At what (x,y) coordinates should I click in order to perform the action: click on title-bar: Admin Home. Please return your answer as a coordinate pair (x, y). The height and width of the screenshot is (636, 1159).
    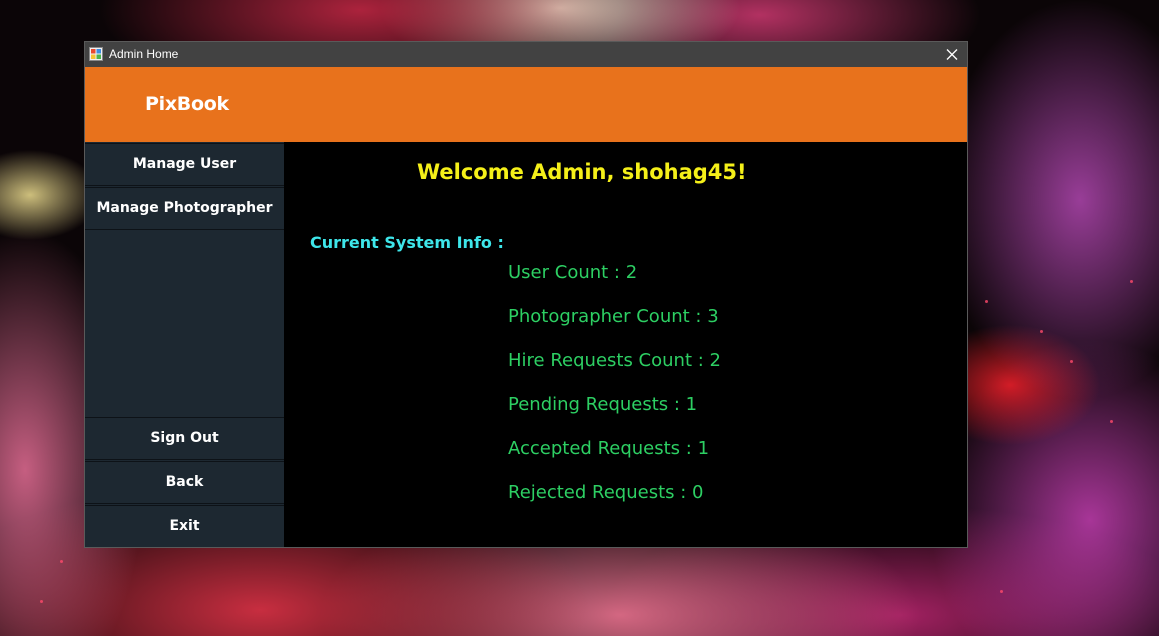
    Looking at the image, I should click on (526, 54).